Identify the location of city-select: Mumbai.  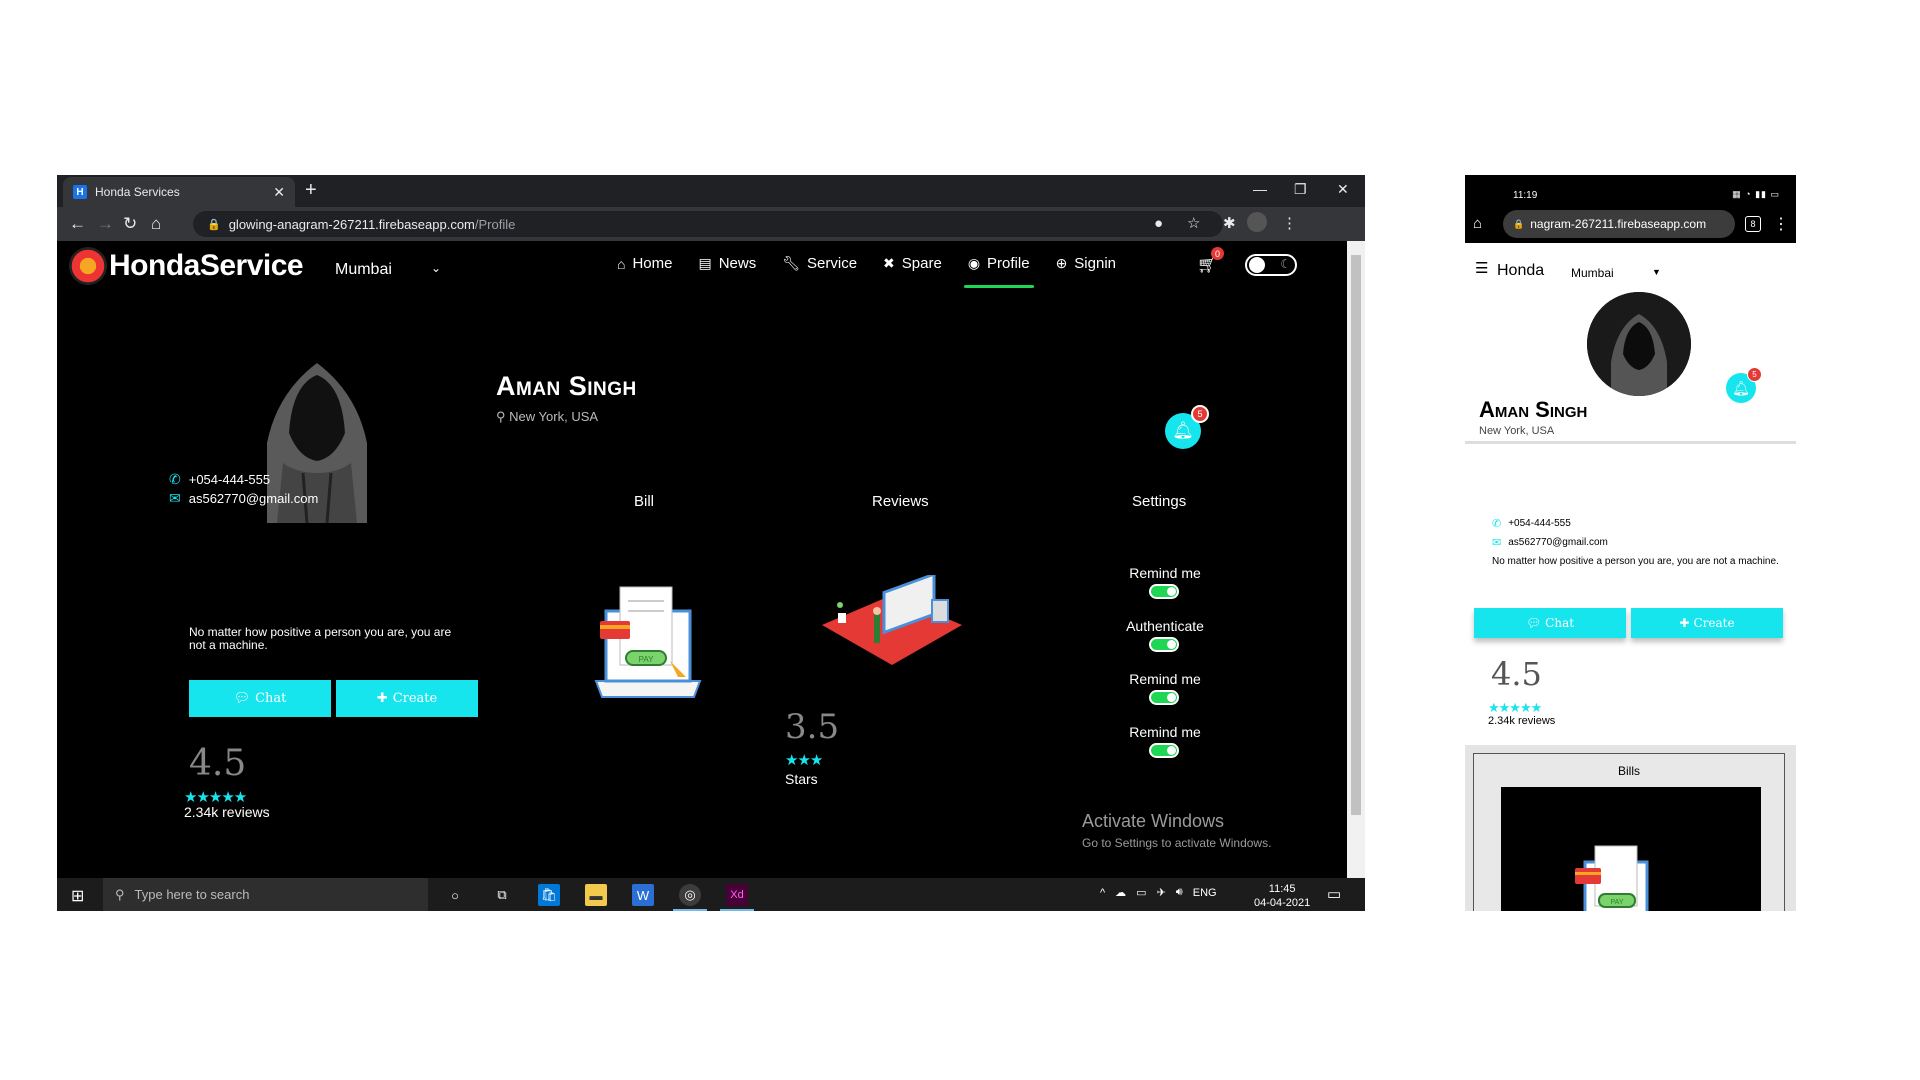
(363, 270).